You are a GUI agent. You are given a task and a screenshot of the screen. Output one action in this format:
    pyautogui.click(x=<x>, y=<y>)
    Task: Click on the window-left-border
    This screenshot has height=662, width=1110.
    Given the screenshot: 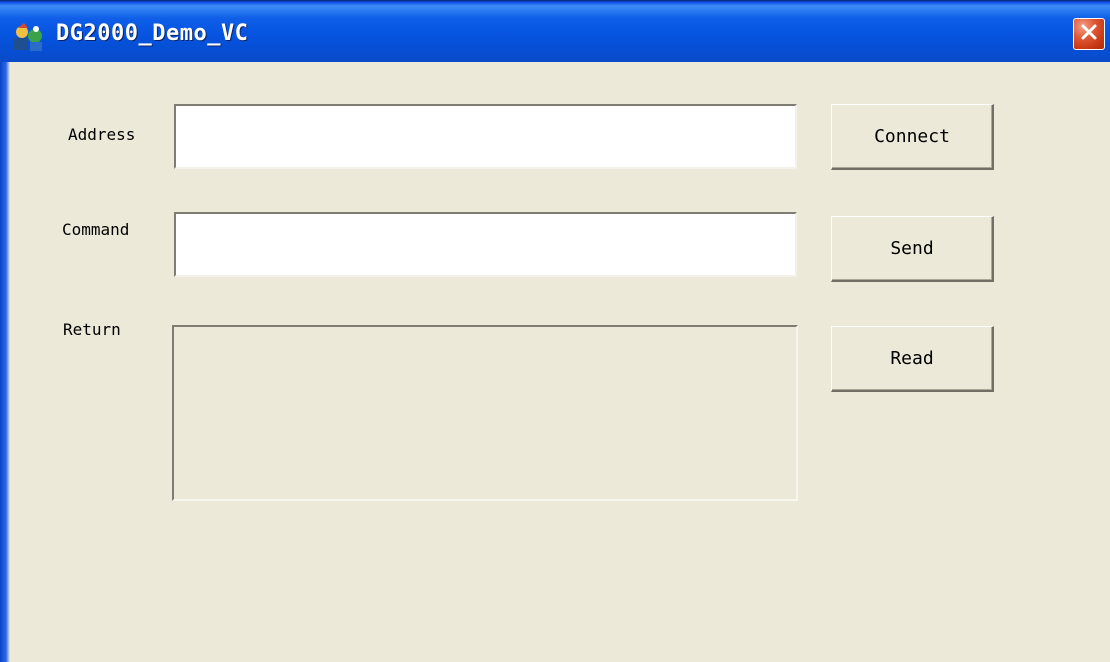 What is the action you would take?
    pyautogui.click(x=5, y=362)
    